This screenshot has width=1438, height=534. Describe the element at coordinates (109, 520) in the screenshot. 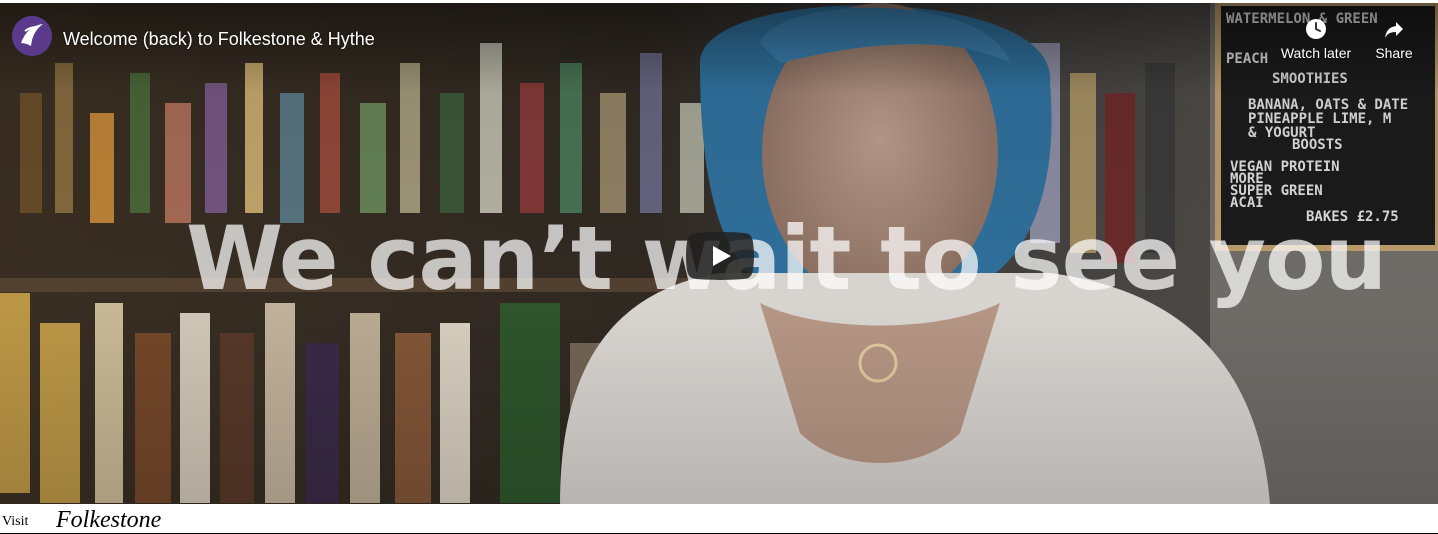

I see `caption-place: Folkestone` at that location.